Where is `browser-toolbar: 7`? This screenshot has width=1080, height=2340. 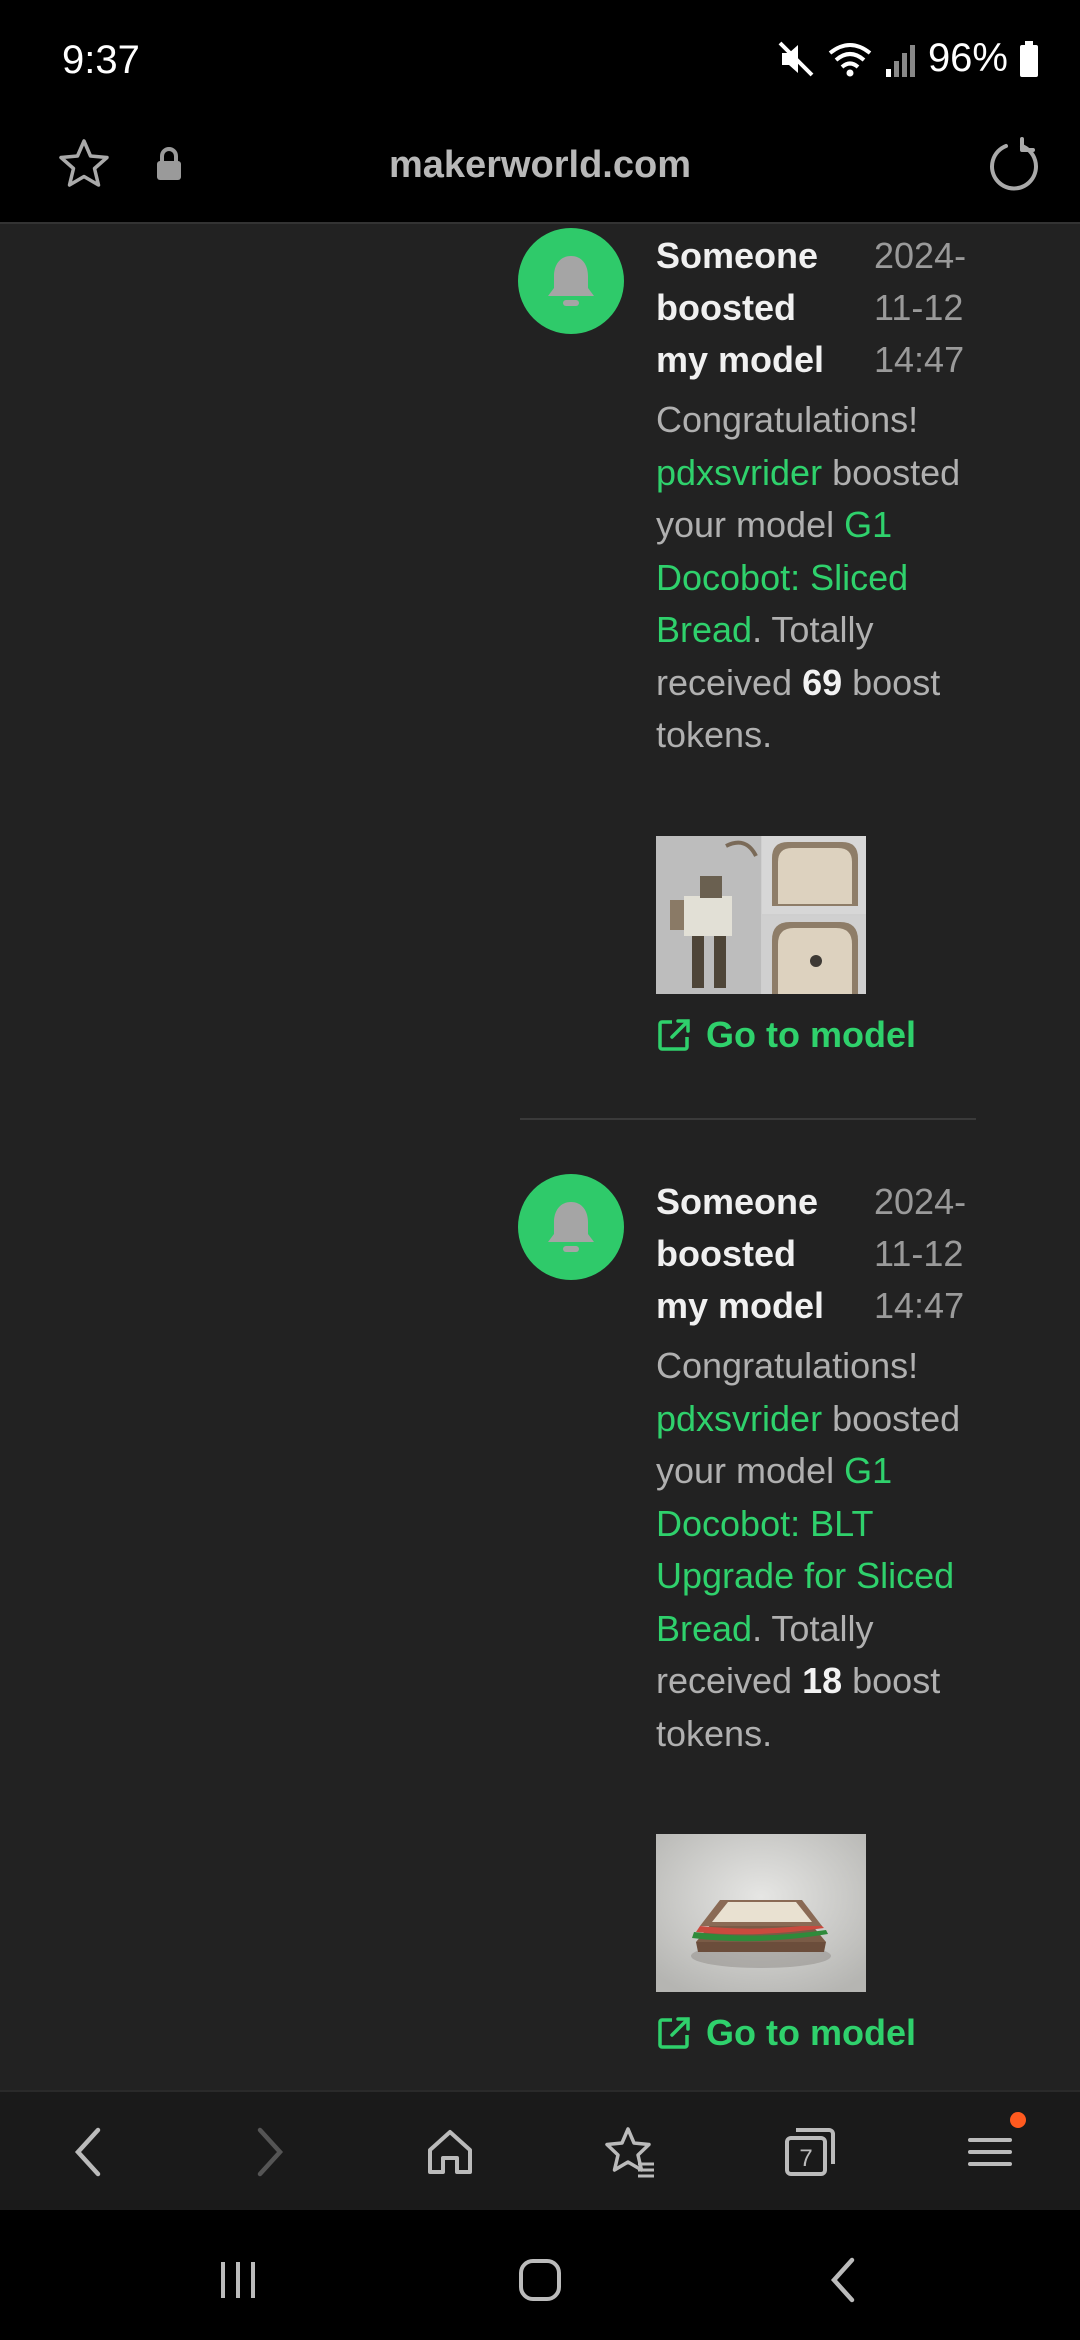 browser-toolbar: 7 is located at coordinates (540, 2150).